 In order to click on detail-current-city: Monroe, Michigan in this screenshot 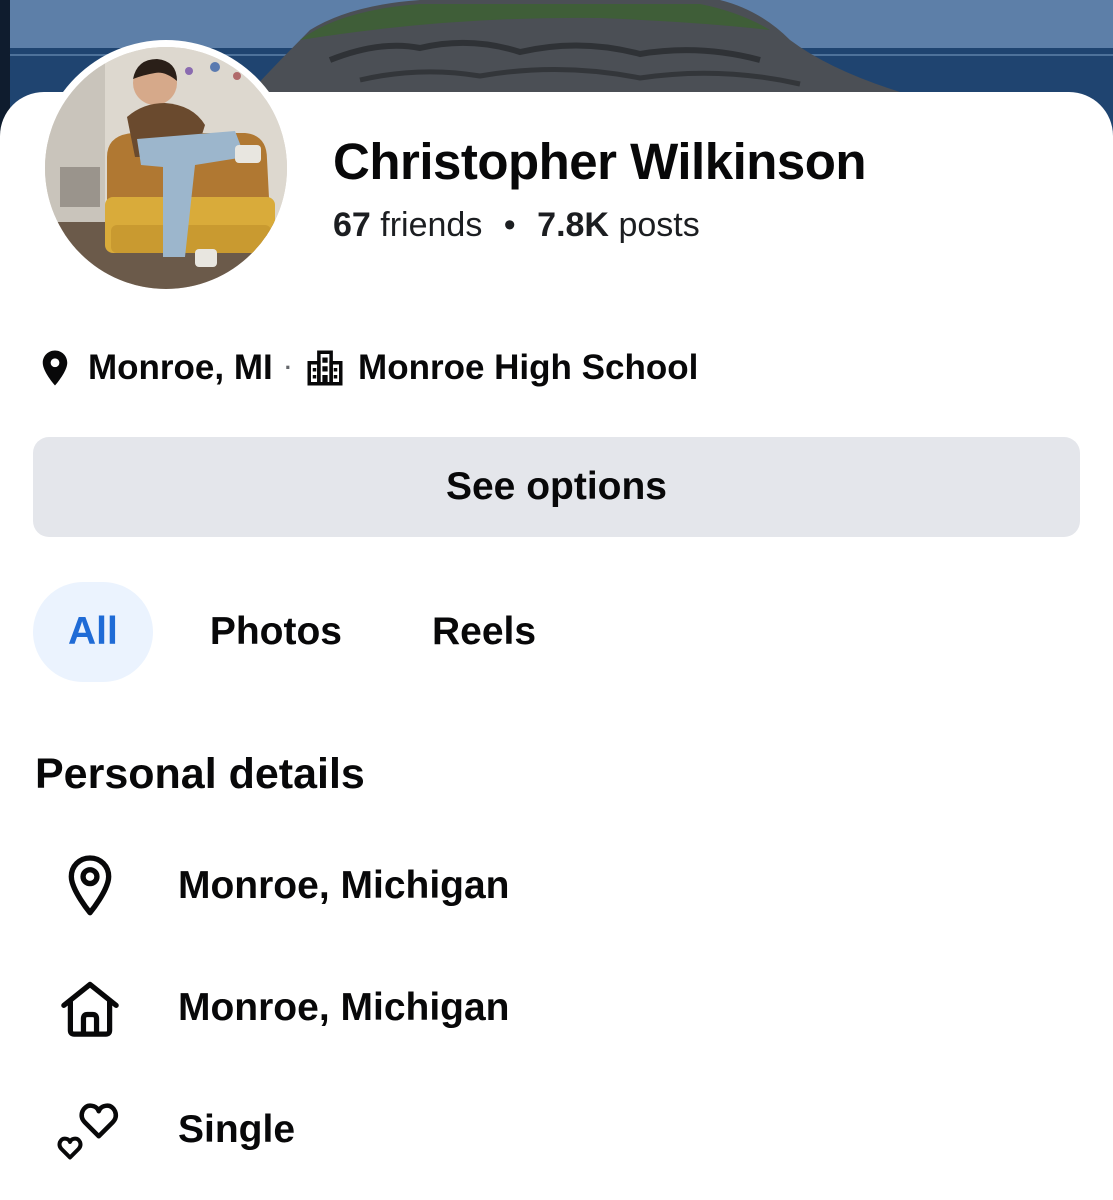, I will do `click(280, 886)`.